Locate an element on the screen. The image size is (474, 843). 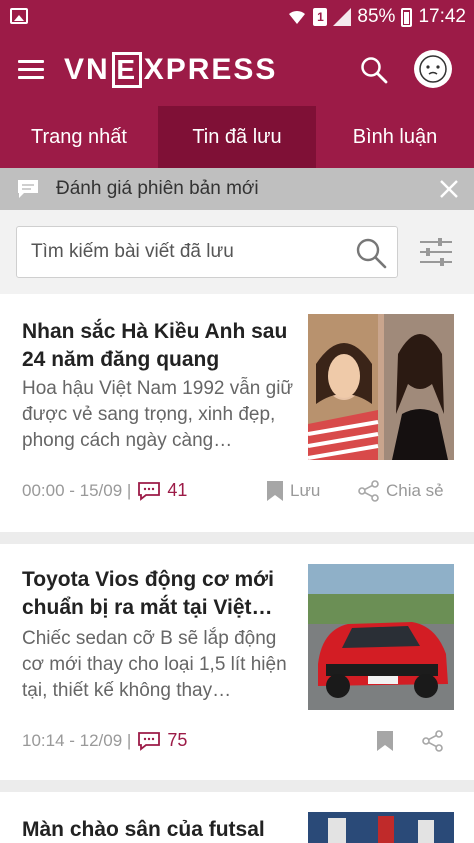
status-indicators: 1 85% 17:42 is located at coordinates (376, 17).